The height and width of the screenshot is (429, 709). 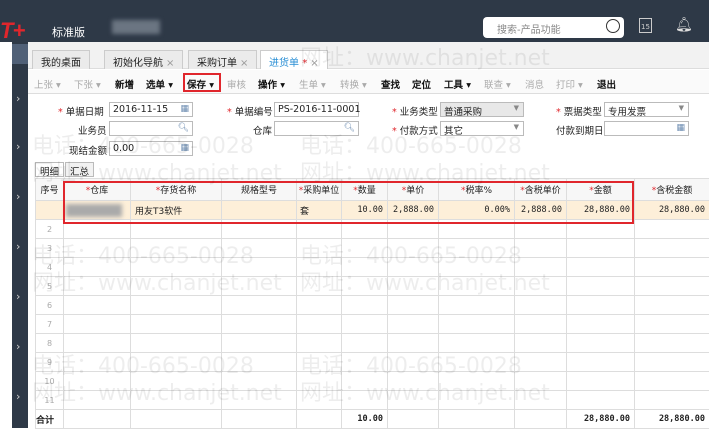 I want to click on table-row: 3, so click(x=372, y=248).